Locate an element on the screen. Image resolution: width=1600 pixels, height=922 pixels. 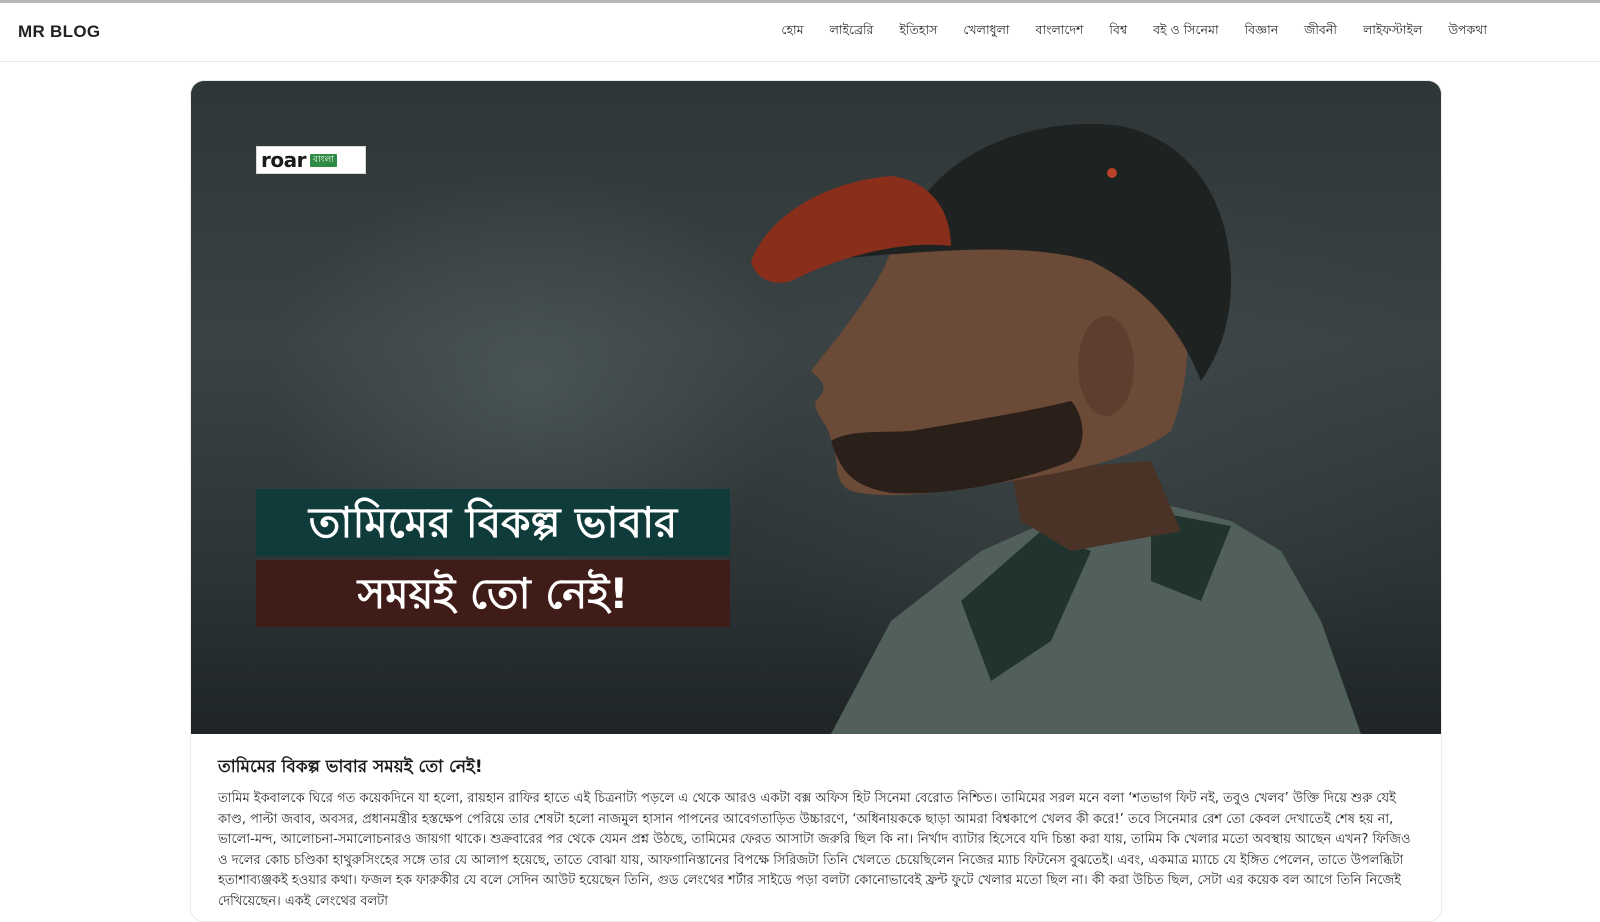
nav-item-library: লাইব্রেরি is located at coordinates (852, 32).